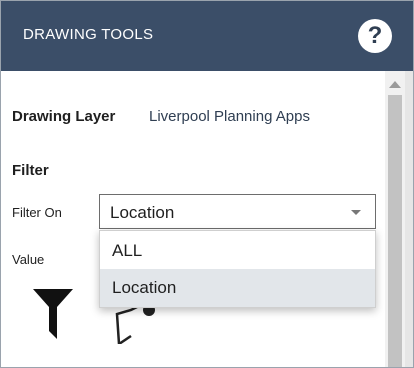 The image size is (414, 368). Describe the element at coordinates (395, 84) in the screenshot. I see `scroll-up-arrow-icon` at that location.